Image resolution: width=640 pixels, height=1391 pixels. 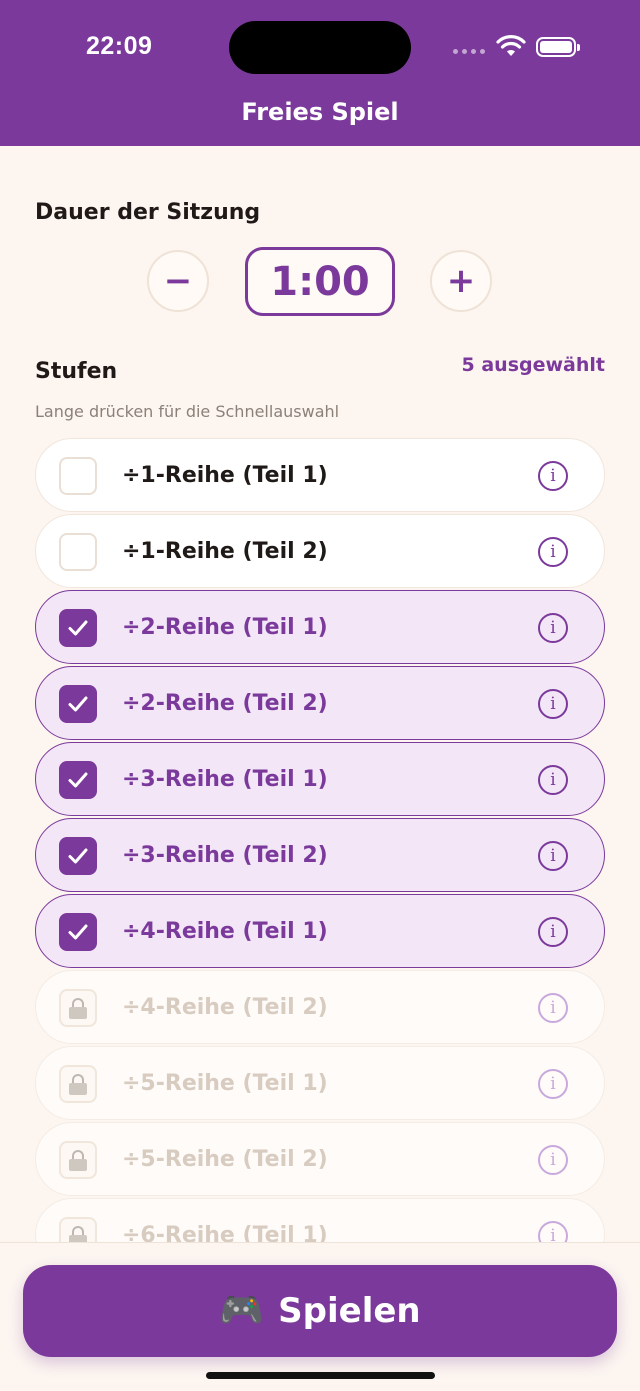 I want to click on level-label: ÷2-Reihe (Teil 1), so click(x=225, y=627).